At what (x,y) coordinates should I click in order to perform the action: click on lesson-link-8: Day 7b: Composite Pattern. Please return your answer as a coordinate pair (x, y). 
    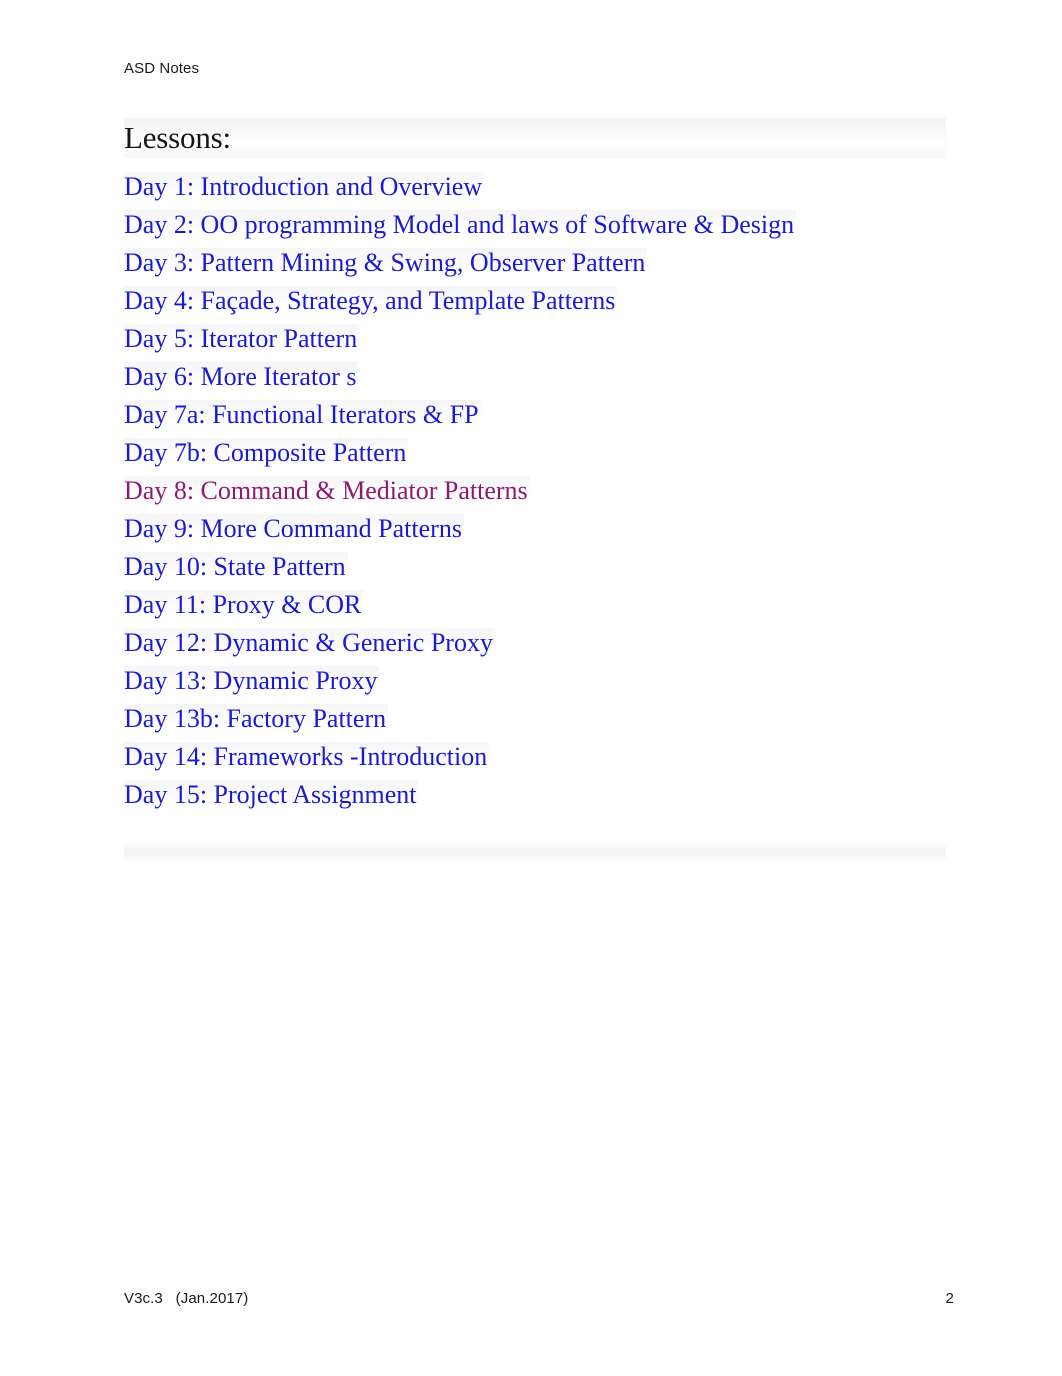
    Looking at the image, I should click on (266, 452).